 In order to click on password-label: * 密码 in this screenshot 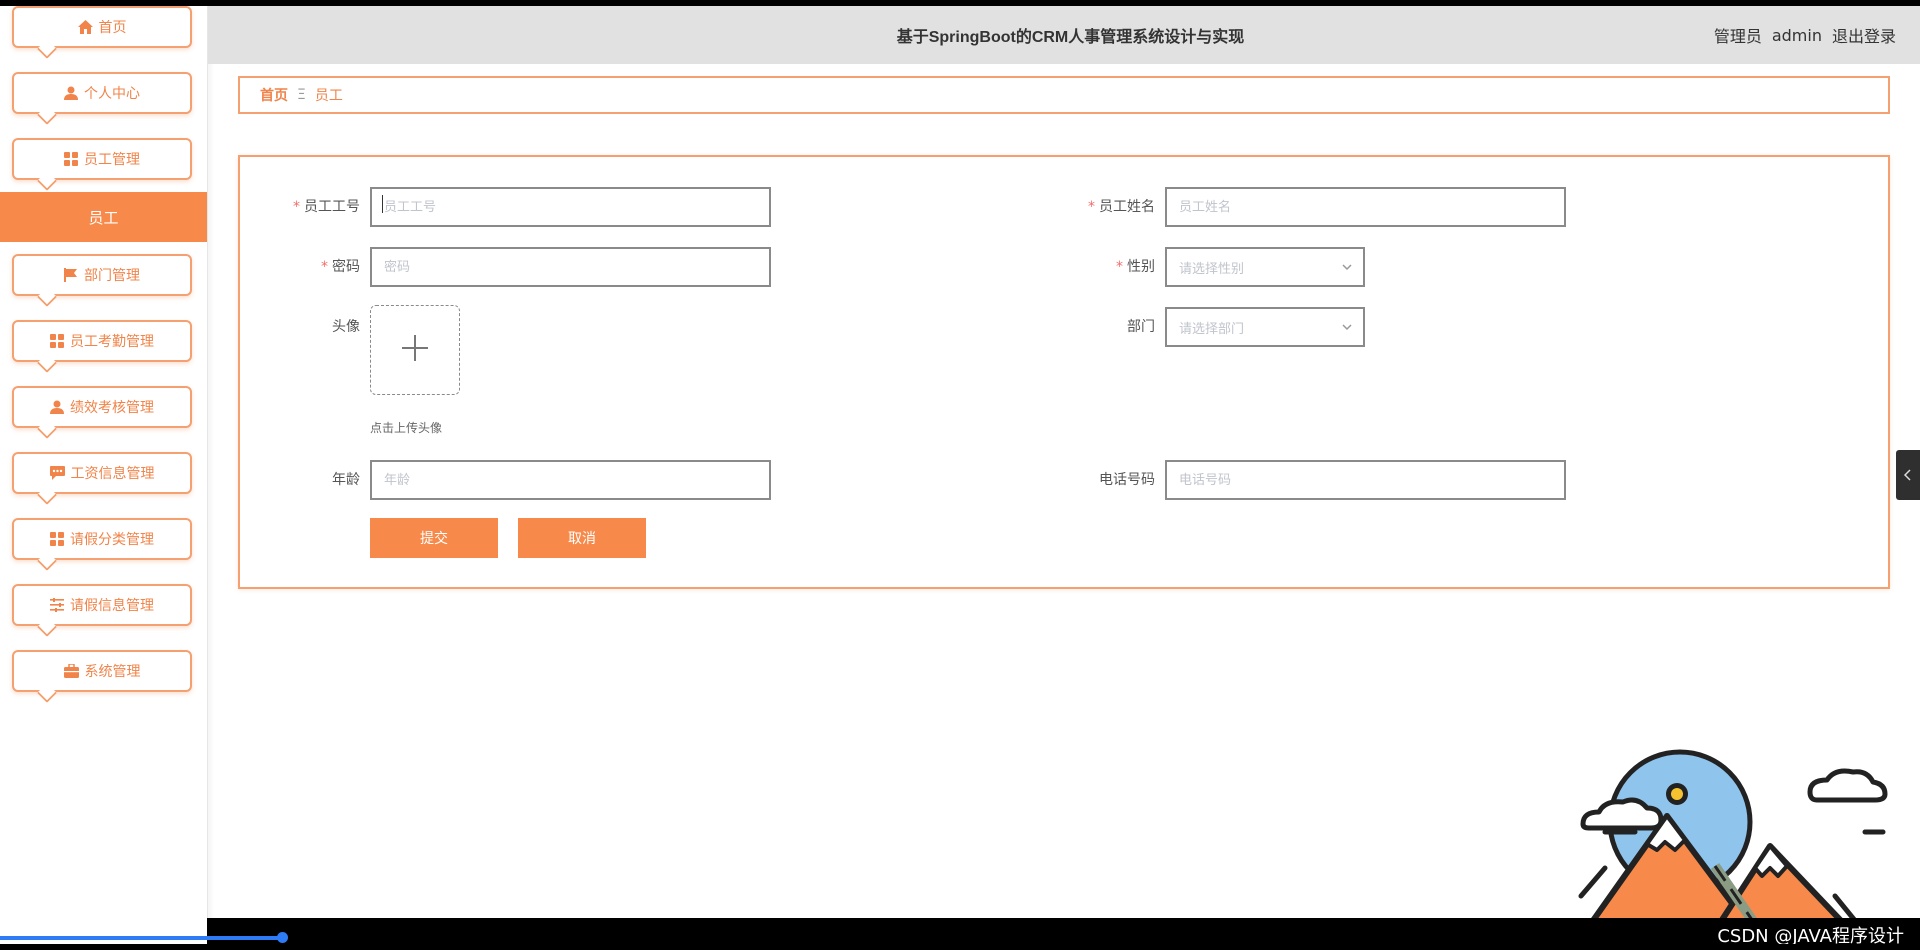, I will do `click(340, 267)`.